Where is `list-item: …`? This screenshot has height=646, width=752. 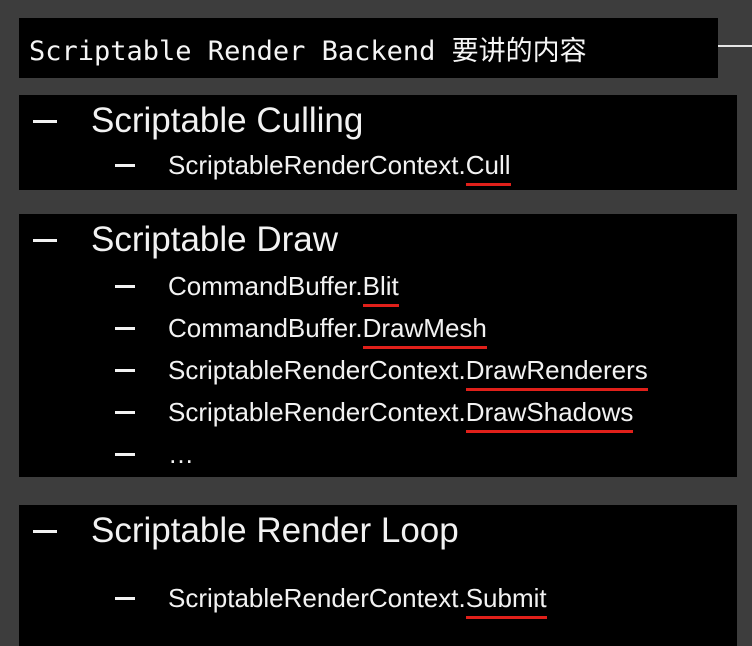 list-item: … is located at coordinates (106, 454).